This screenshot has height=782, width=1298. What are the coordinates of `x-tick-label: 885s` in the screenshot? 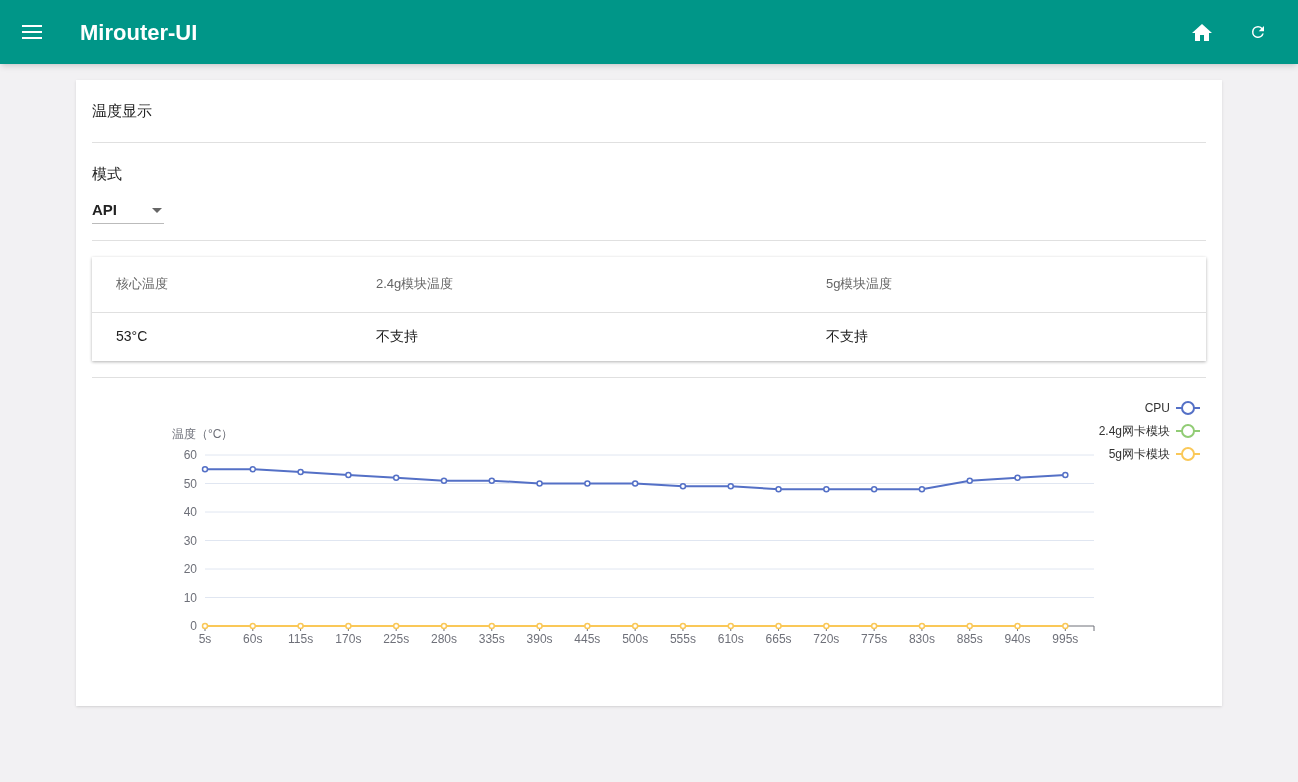 It's located at (969, 638).